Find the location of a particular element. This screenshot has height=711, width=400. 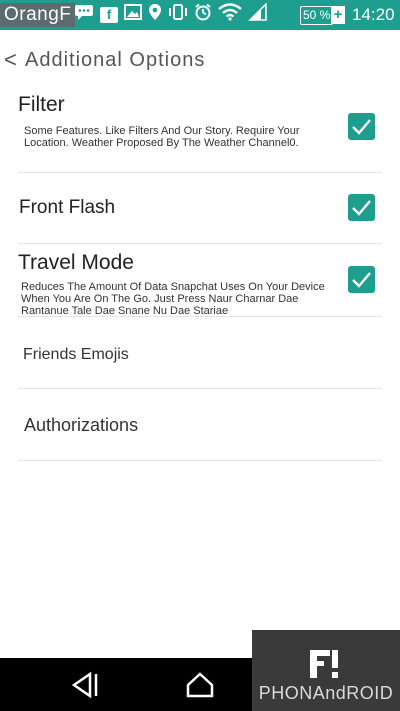

notification-icons: f is located at coordinates (171, 14).